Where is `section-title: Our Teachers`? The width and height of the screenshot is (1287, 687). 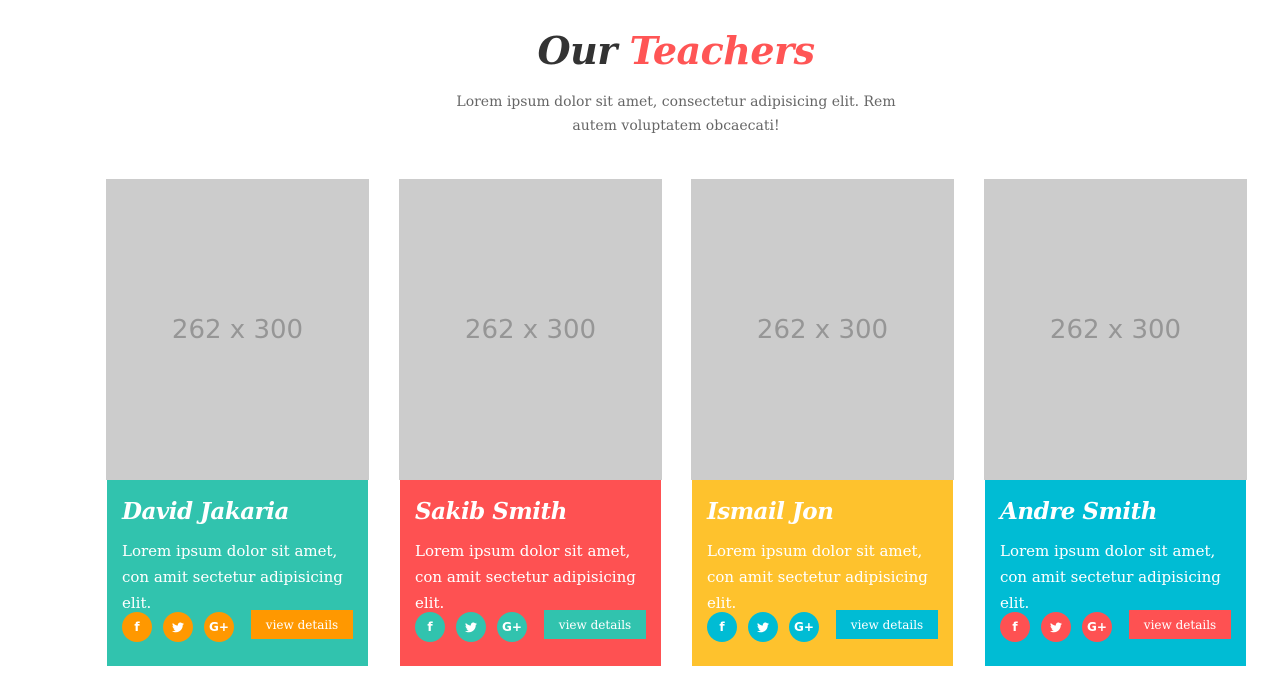 section-title: Our Teachers is located at coordinates (643, 50).